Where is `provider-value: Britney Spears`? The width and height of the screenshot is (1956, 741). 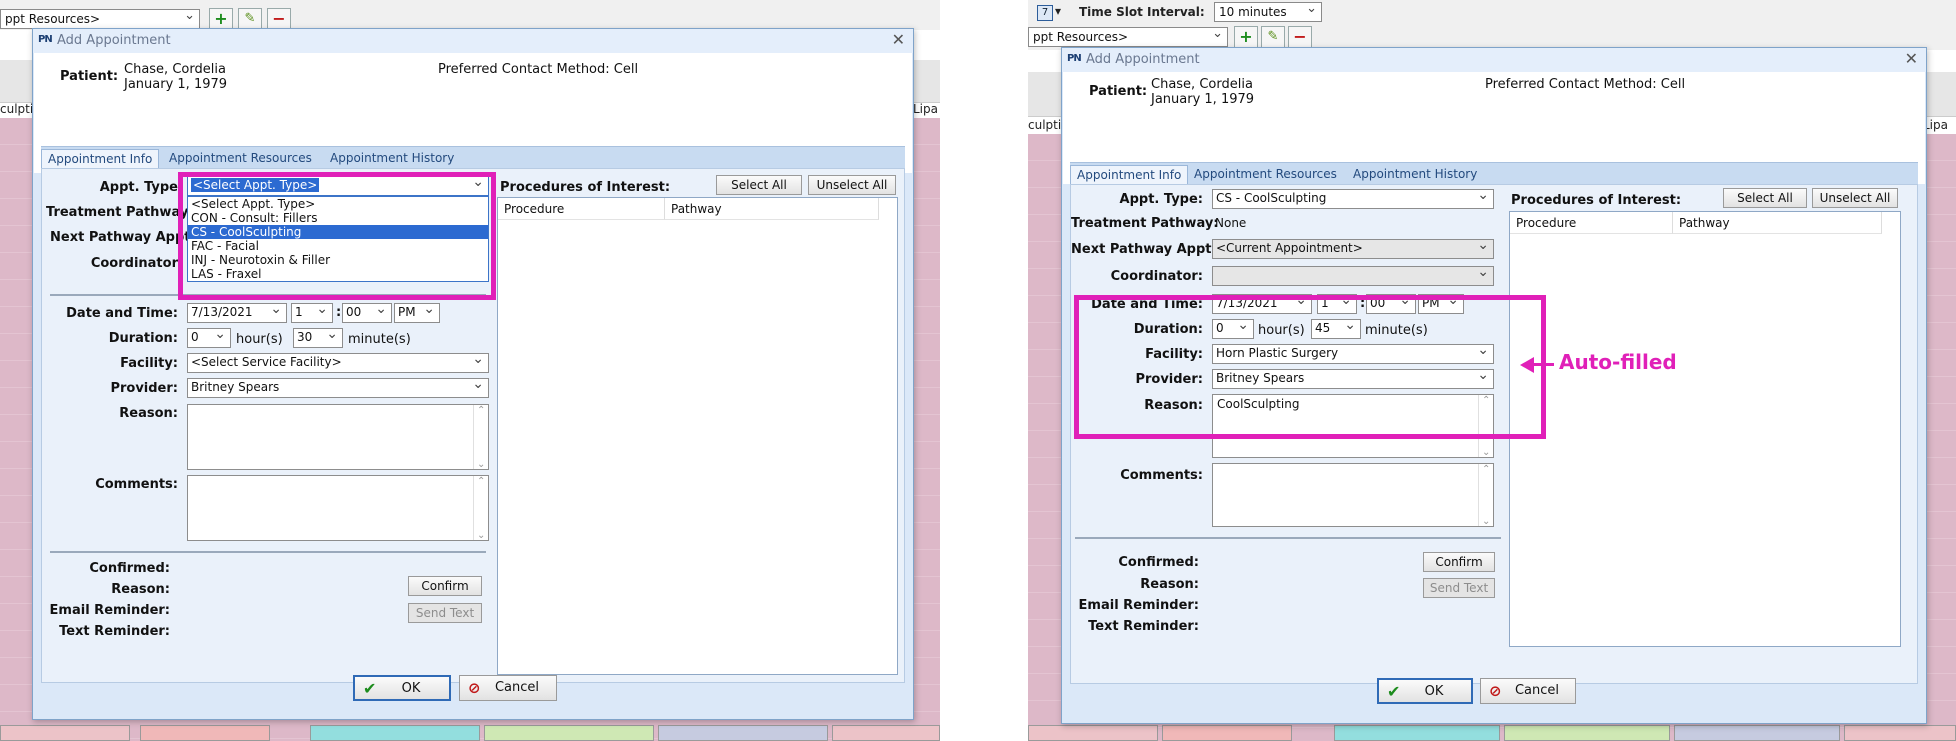 provider-value: Britney Spears is located at coordinates (1260, 378).